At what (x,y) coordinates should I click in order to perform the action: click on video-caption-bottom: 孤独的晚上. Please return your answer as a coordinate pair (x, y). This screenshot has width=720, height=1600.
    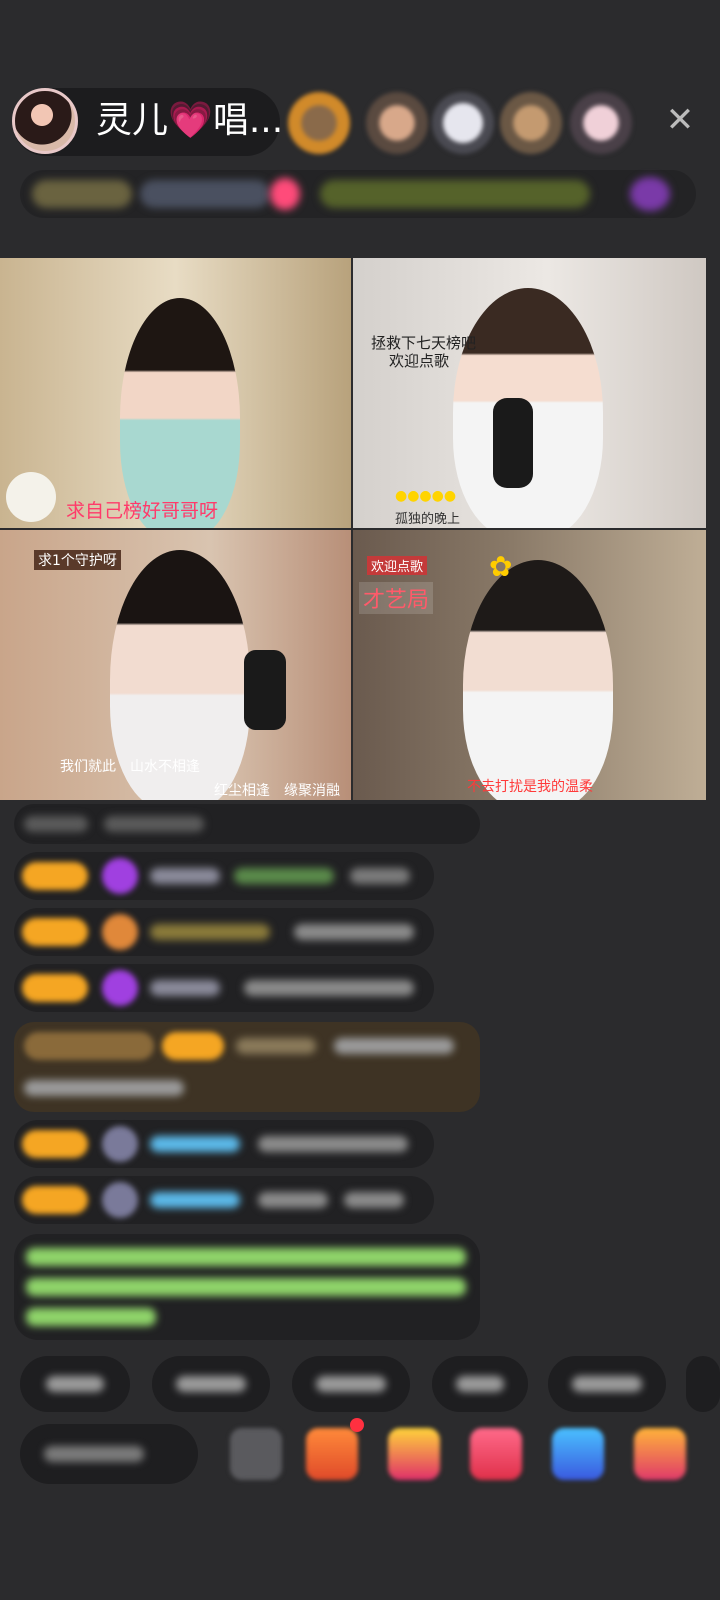
    Looking at the image, I should click on (428, 519).